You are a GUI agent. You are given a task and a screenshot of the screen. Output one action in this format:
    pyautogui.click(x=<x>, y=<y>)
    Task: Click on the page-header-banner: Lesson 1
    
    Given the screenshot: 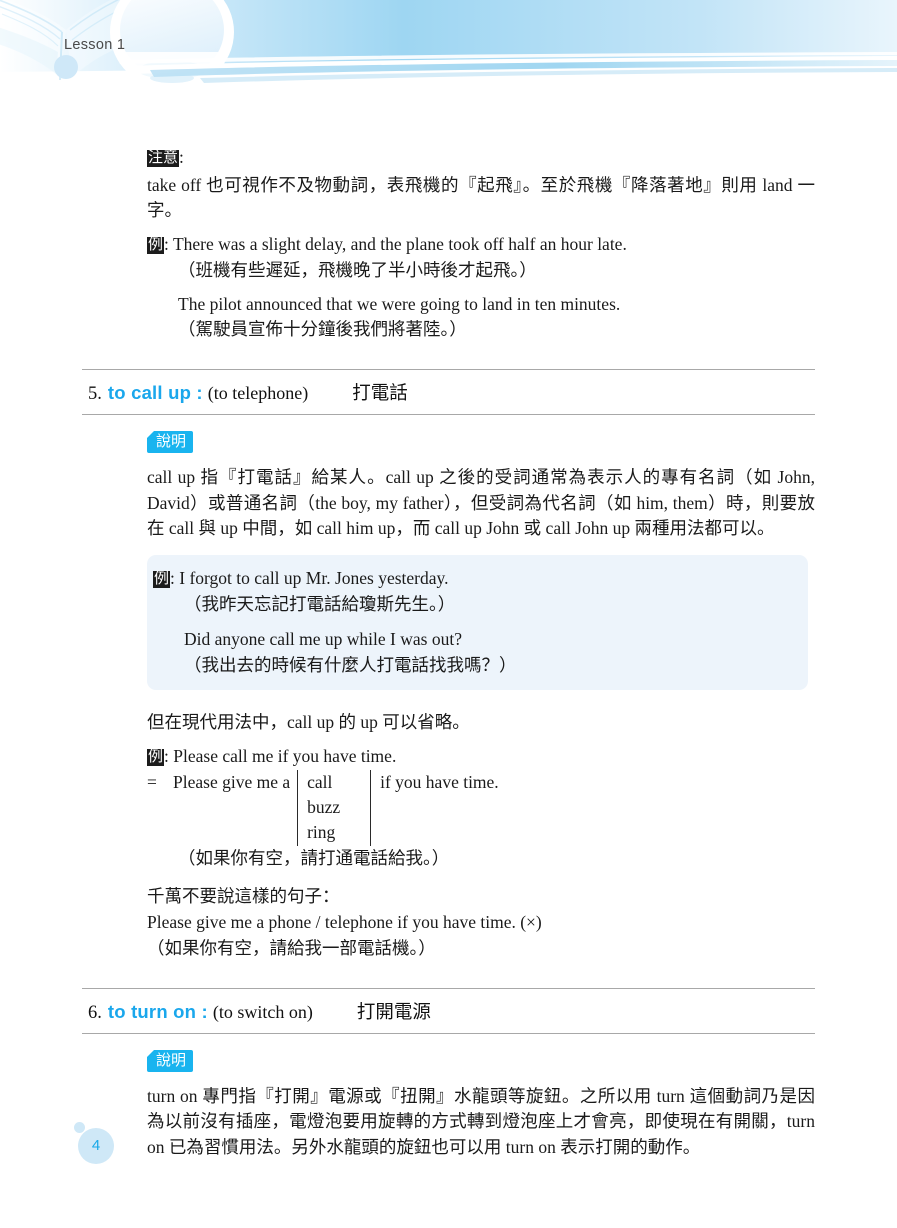 What is the action you would take?
    pyautogui.click(x=448, y=50)
    